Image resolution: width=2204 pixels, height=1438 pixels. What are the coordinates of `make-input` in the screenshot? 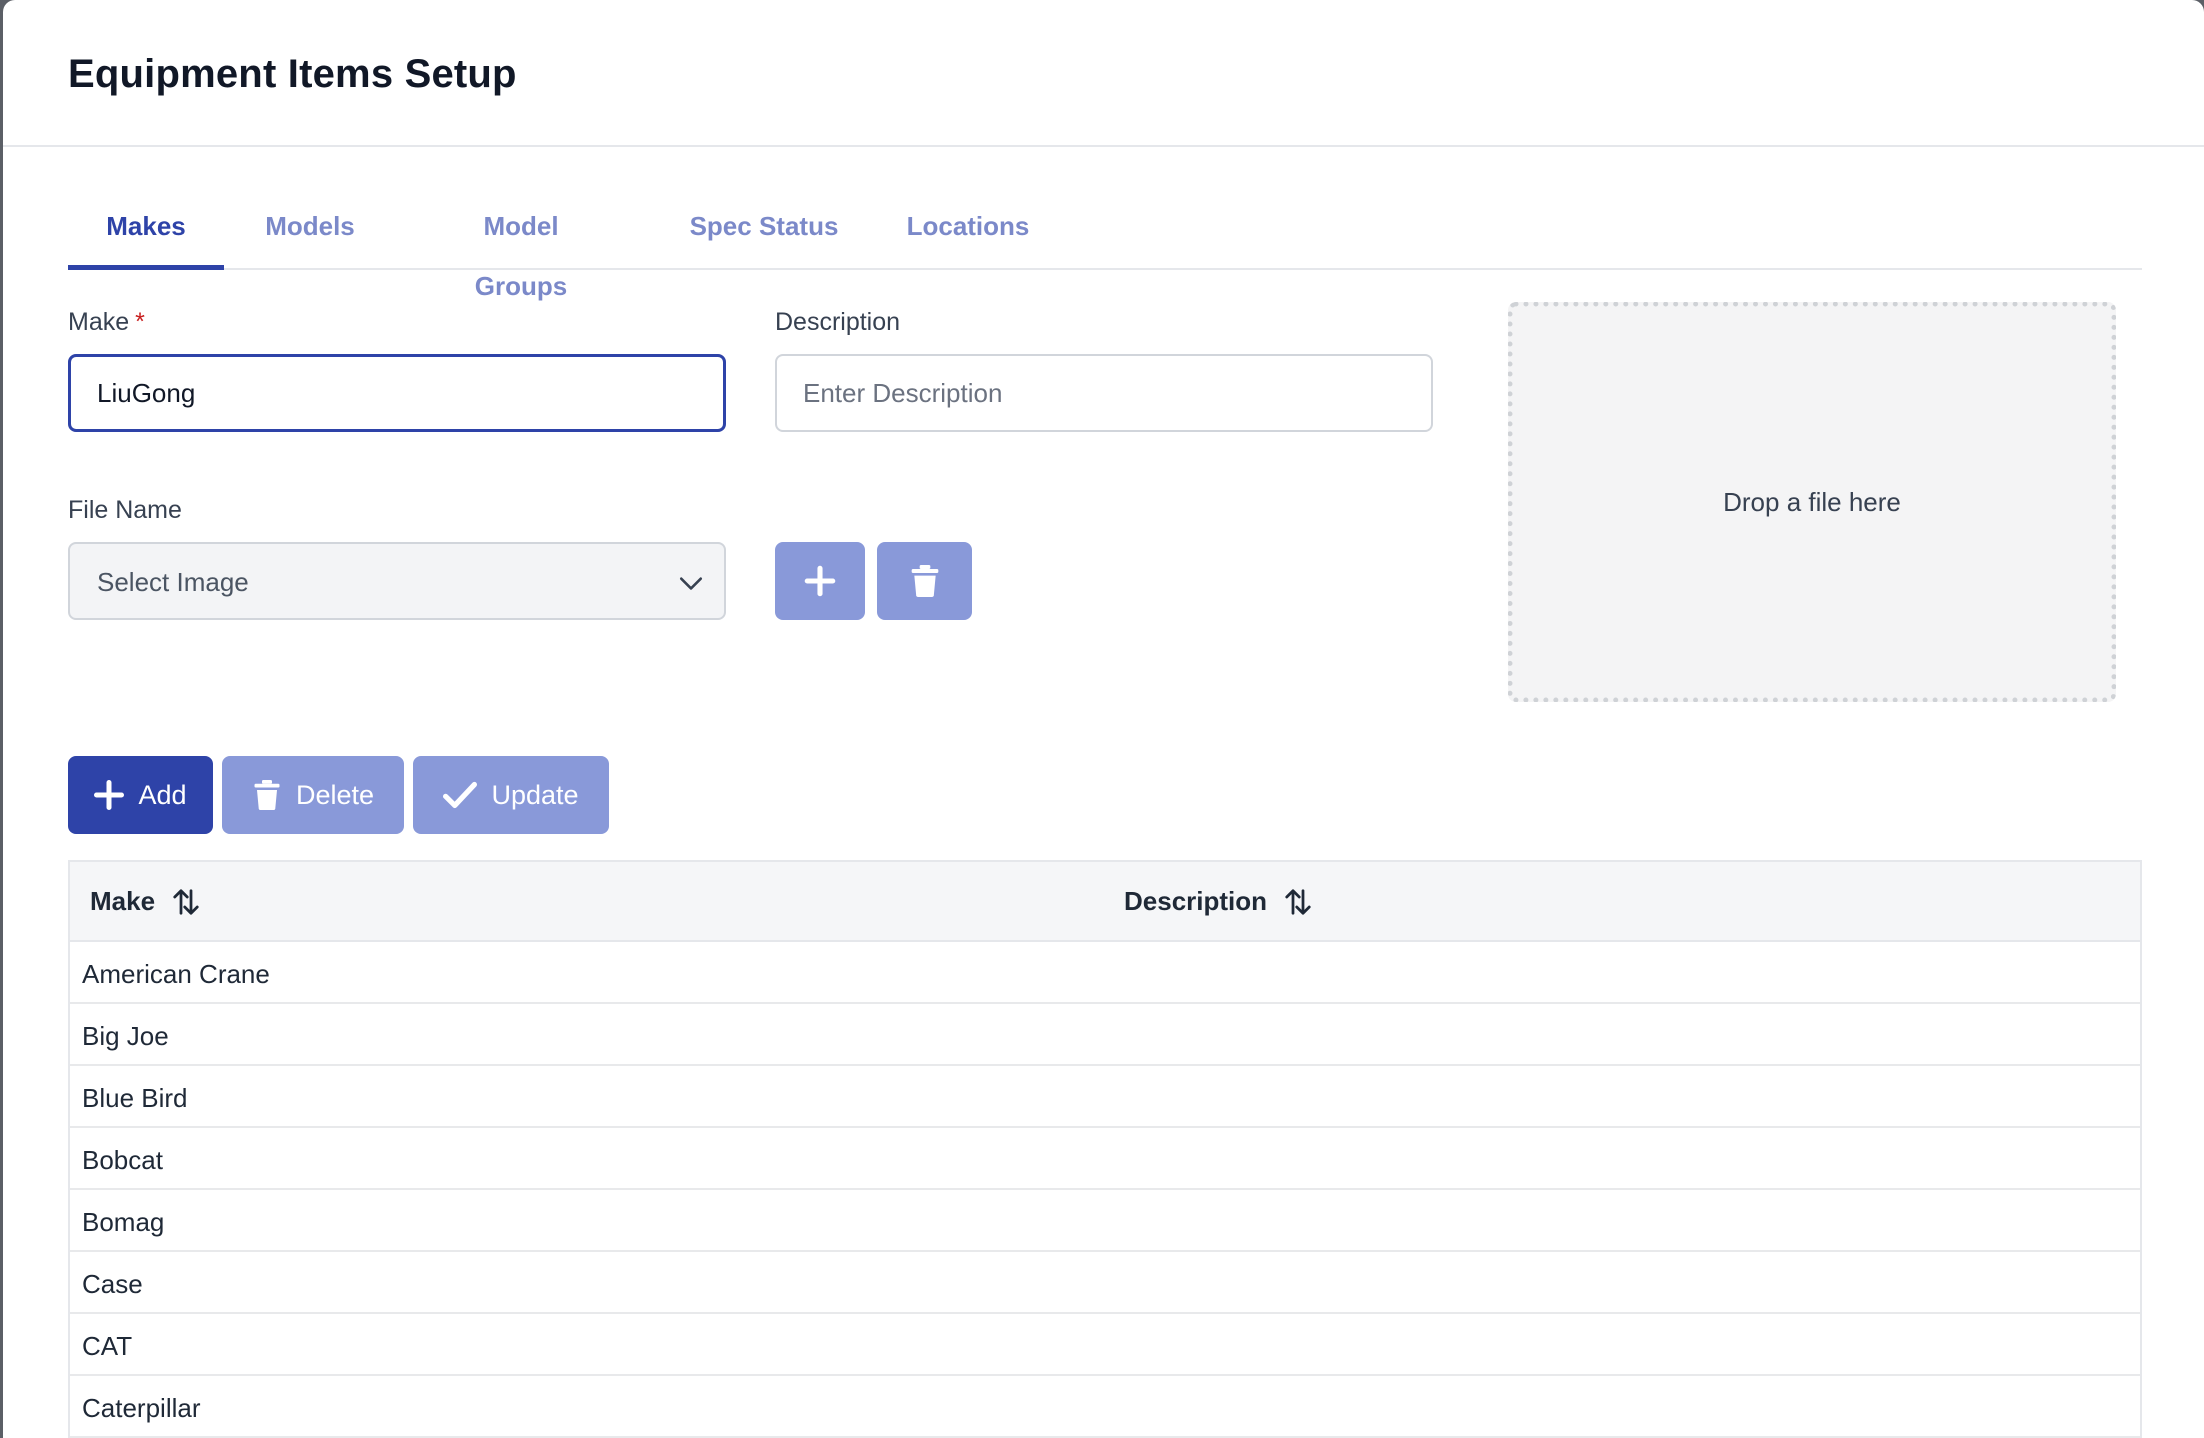 It's located at (397, 393).